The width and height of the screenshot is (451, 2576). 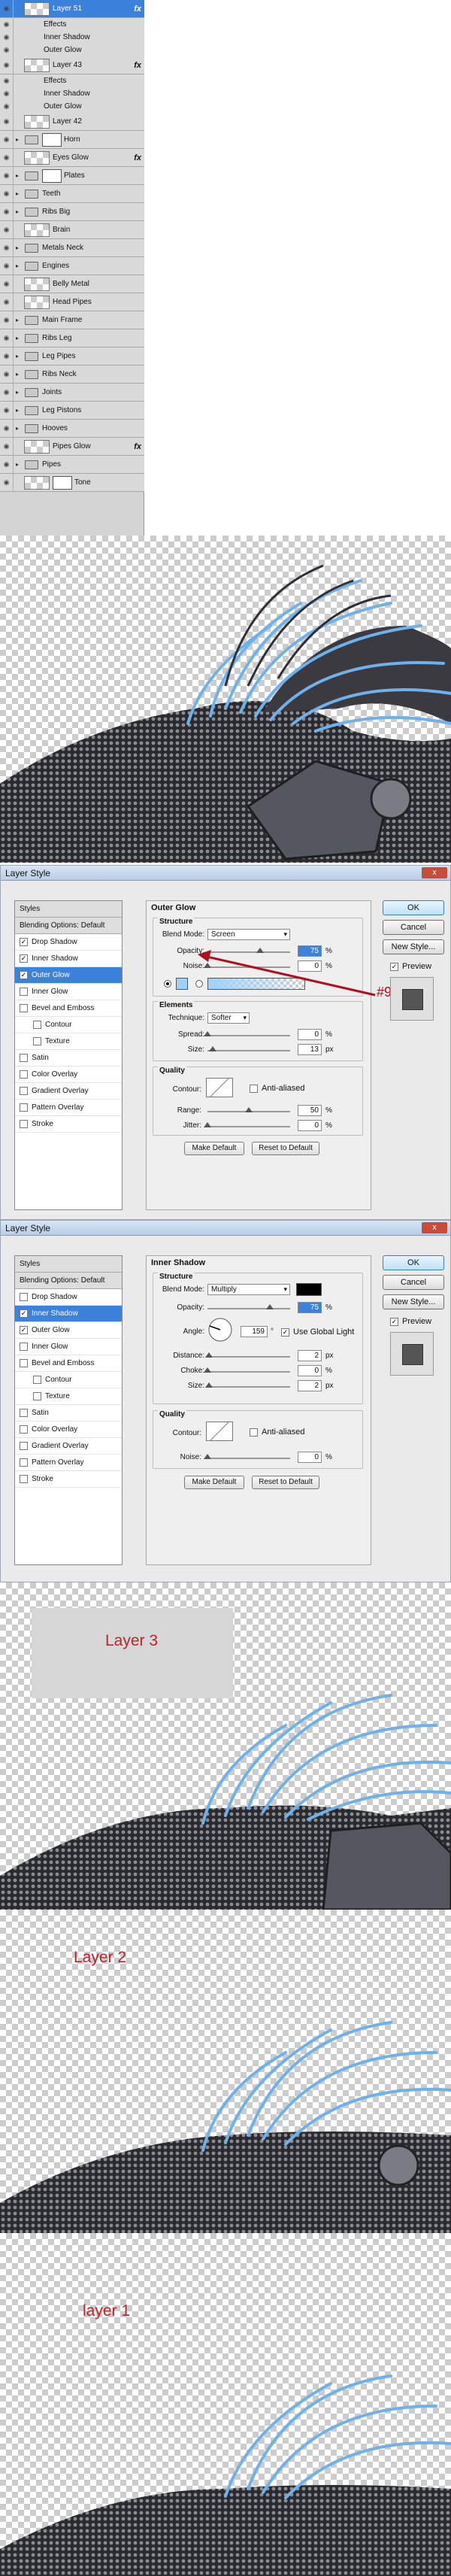 I want to click on angle-dial, so click(x=220, y=1330).